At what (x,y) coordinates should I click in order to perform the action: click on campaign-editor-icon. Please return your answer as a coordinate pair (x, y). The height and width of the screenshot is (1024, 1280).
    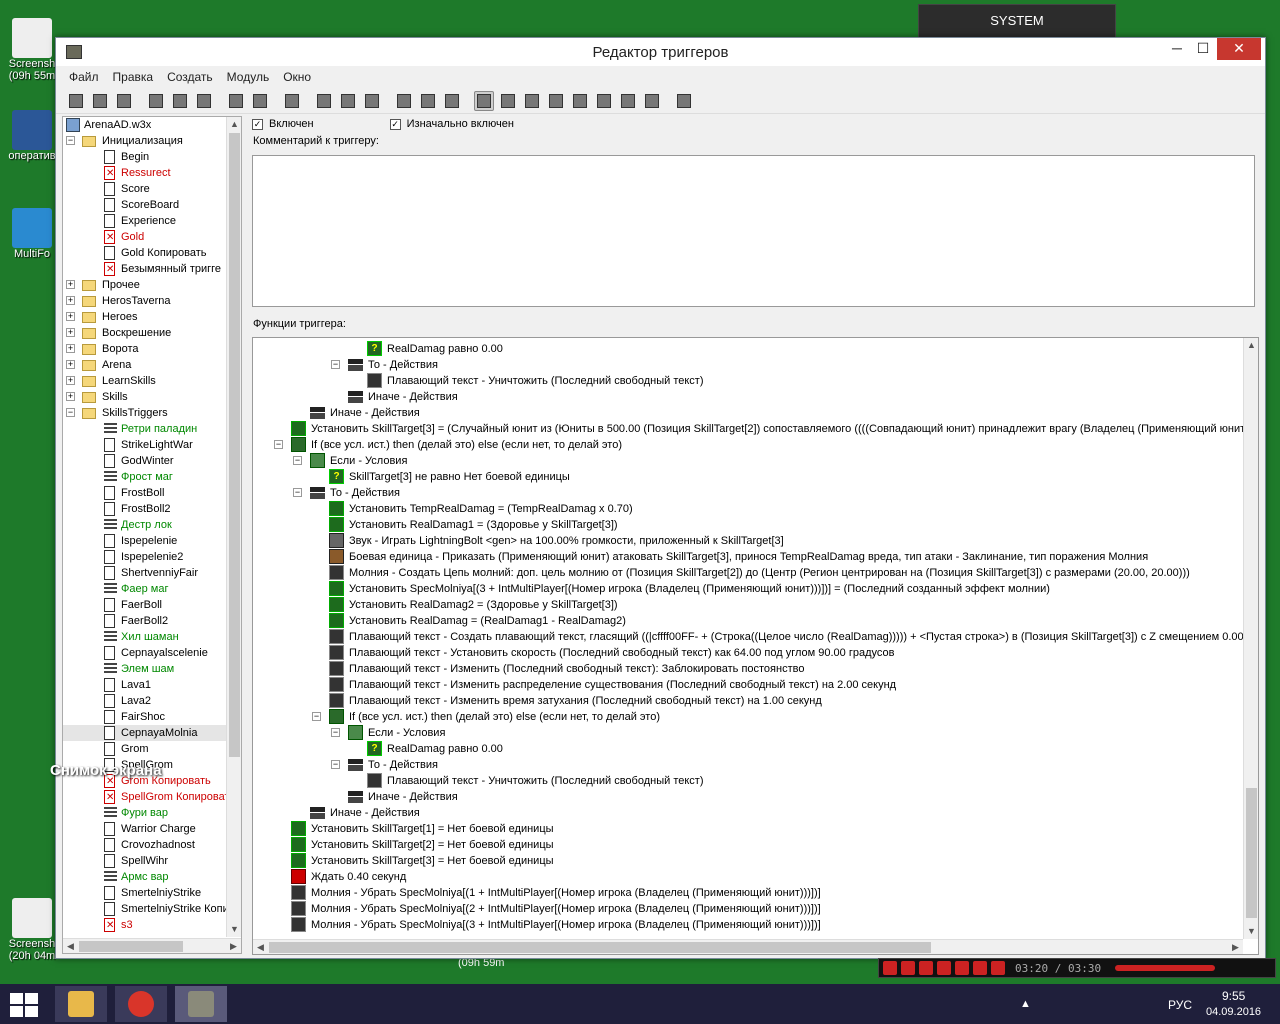
    Looking at the image, I should click on (580, 101).